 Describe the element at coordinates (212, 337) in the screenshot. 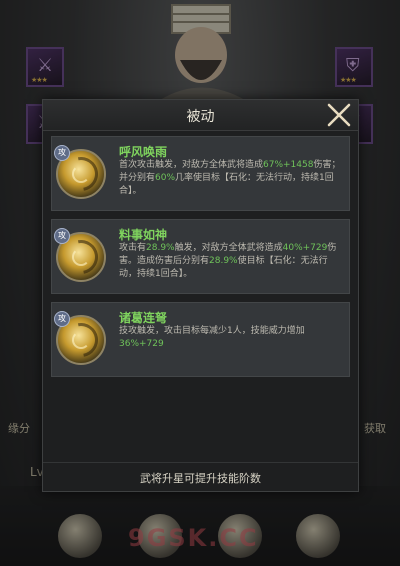

I see `skill-description: 技攻触发，攻击目标每减少1人，技能威力增加36%+729` at that location.